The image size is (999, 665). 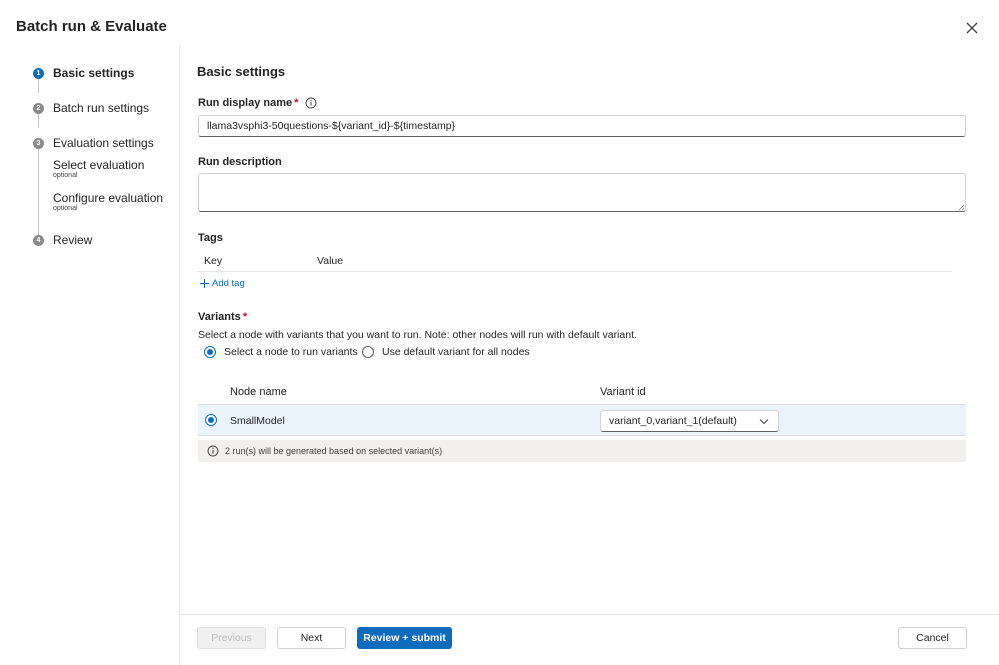 What do you see at coordinates (257, 421) in the screenshot?
I see `node-name-cell: SmallModel` at bounding box center [257, 421].